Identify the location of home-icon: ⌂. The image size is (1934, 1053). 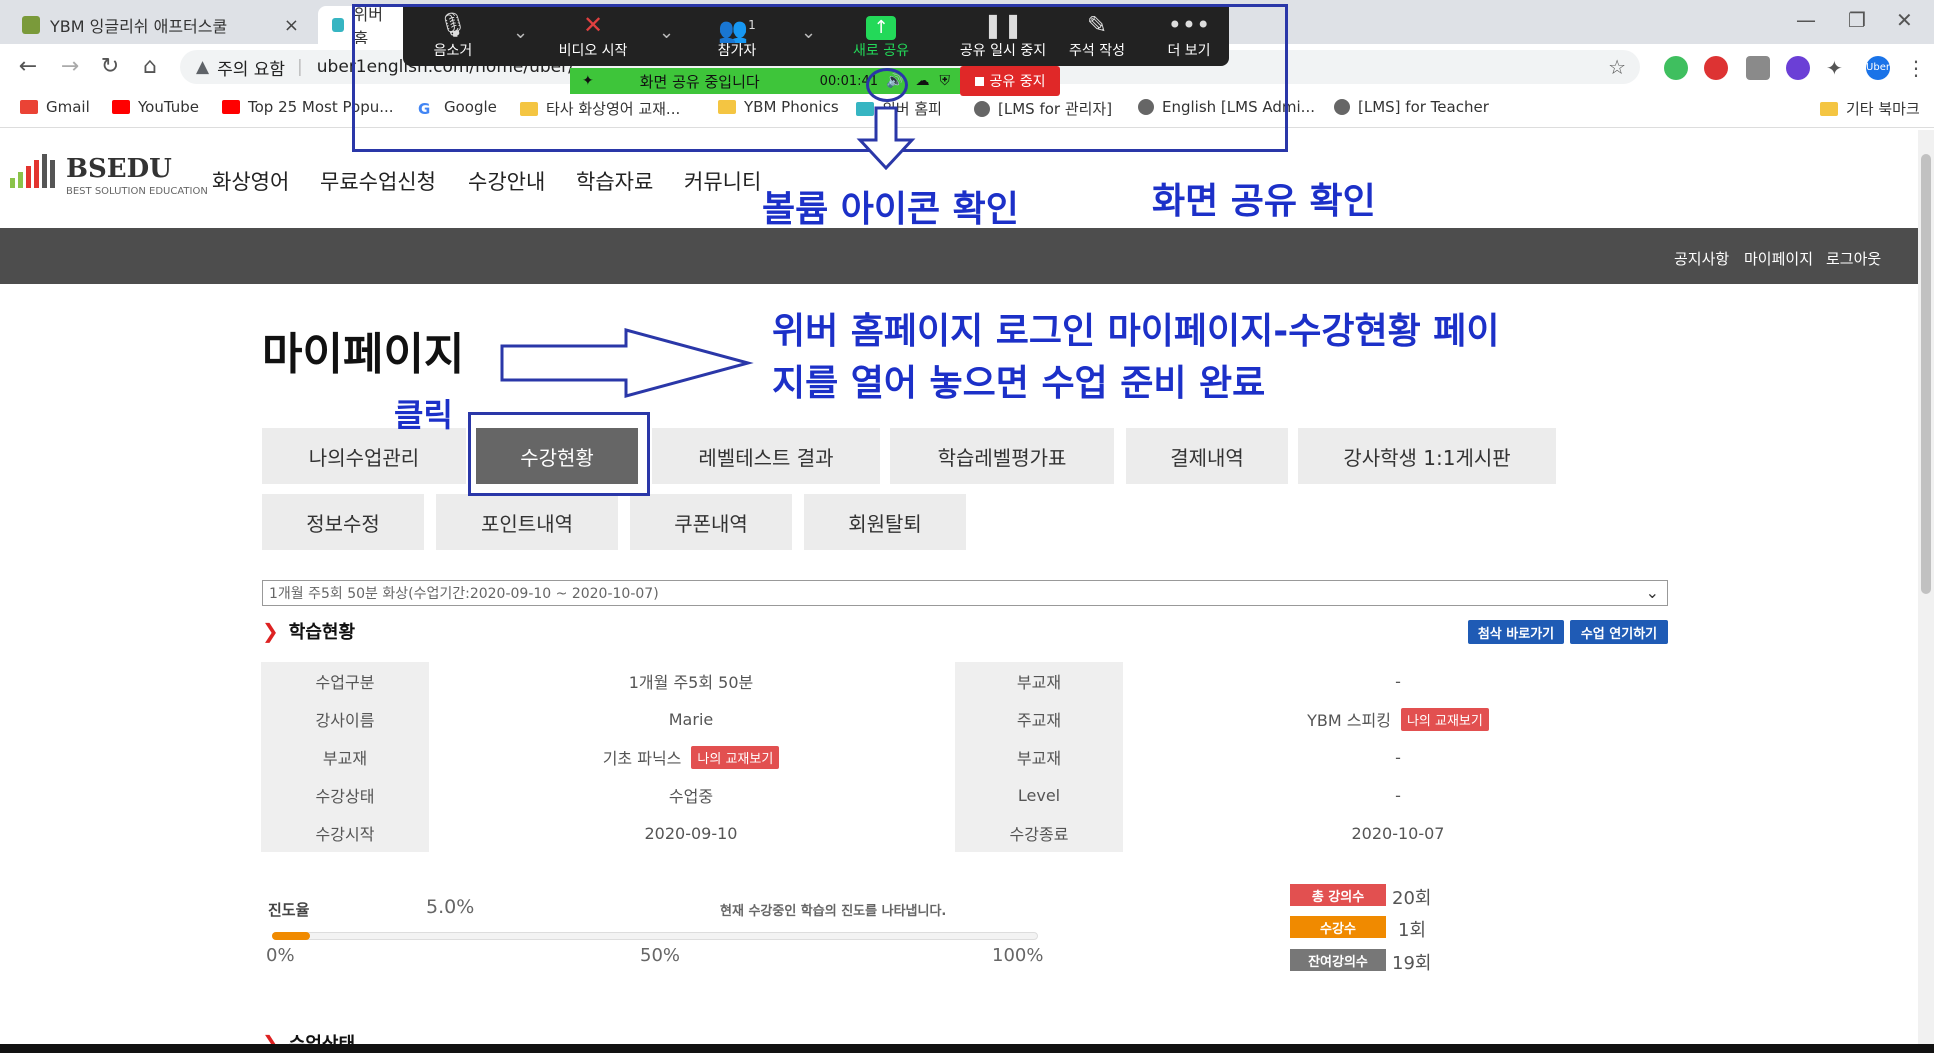
(150, 66).